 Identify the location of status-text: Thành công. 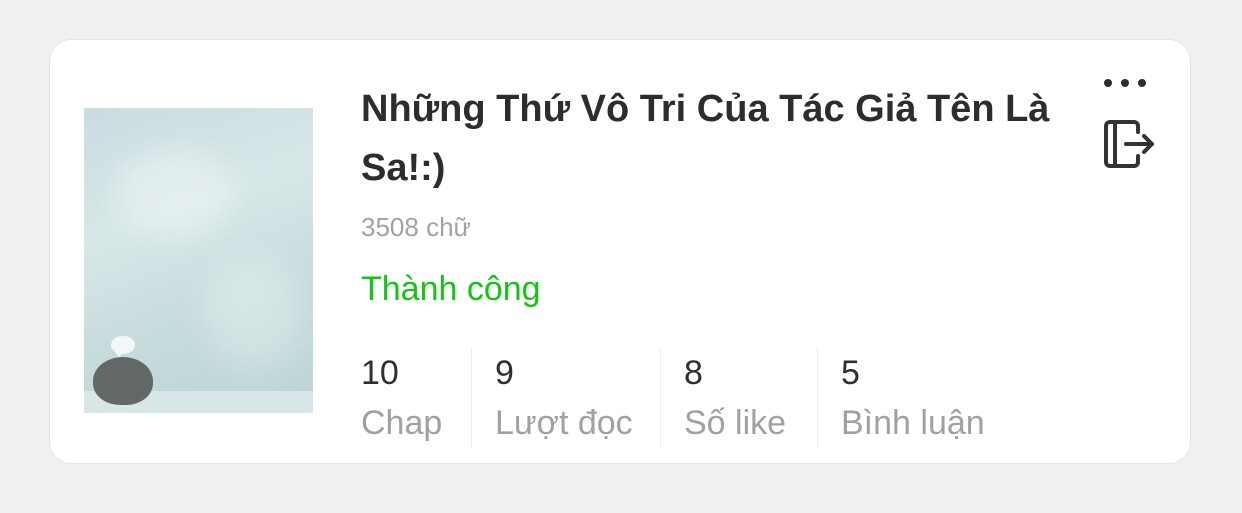
(451, 289).